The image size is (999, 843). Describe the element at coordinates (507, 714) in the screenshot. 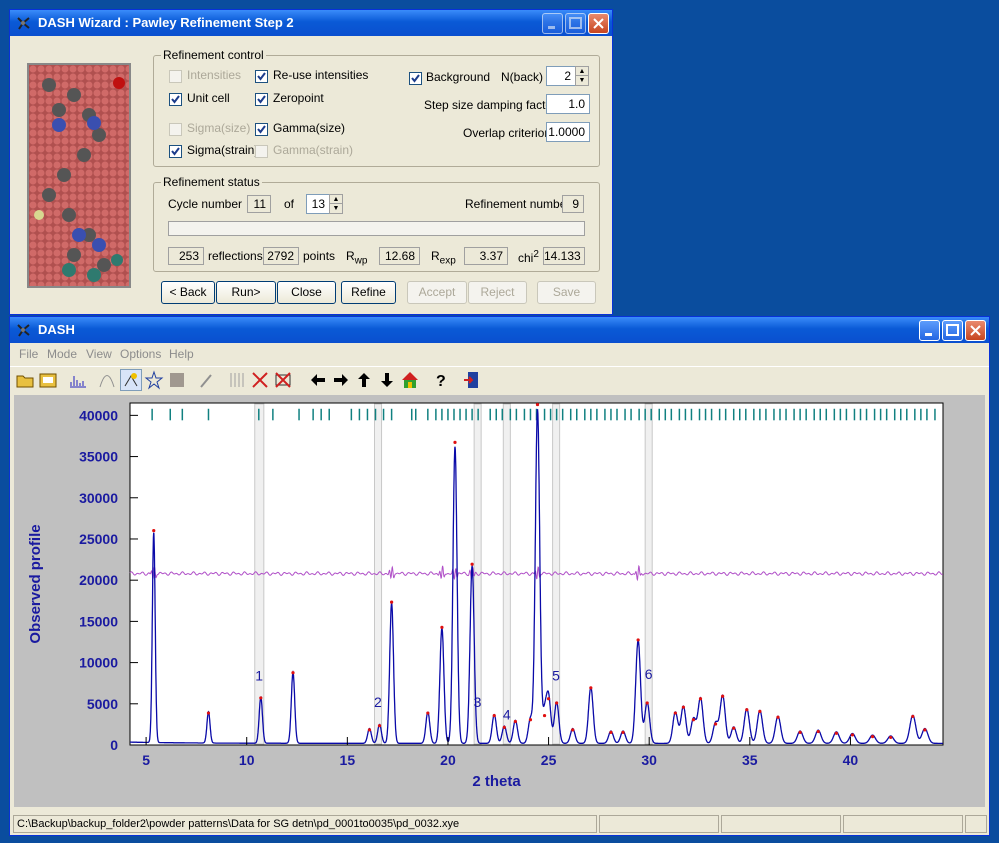

I see `excluded-region-label-4: 4` at that location.